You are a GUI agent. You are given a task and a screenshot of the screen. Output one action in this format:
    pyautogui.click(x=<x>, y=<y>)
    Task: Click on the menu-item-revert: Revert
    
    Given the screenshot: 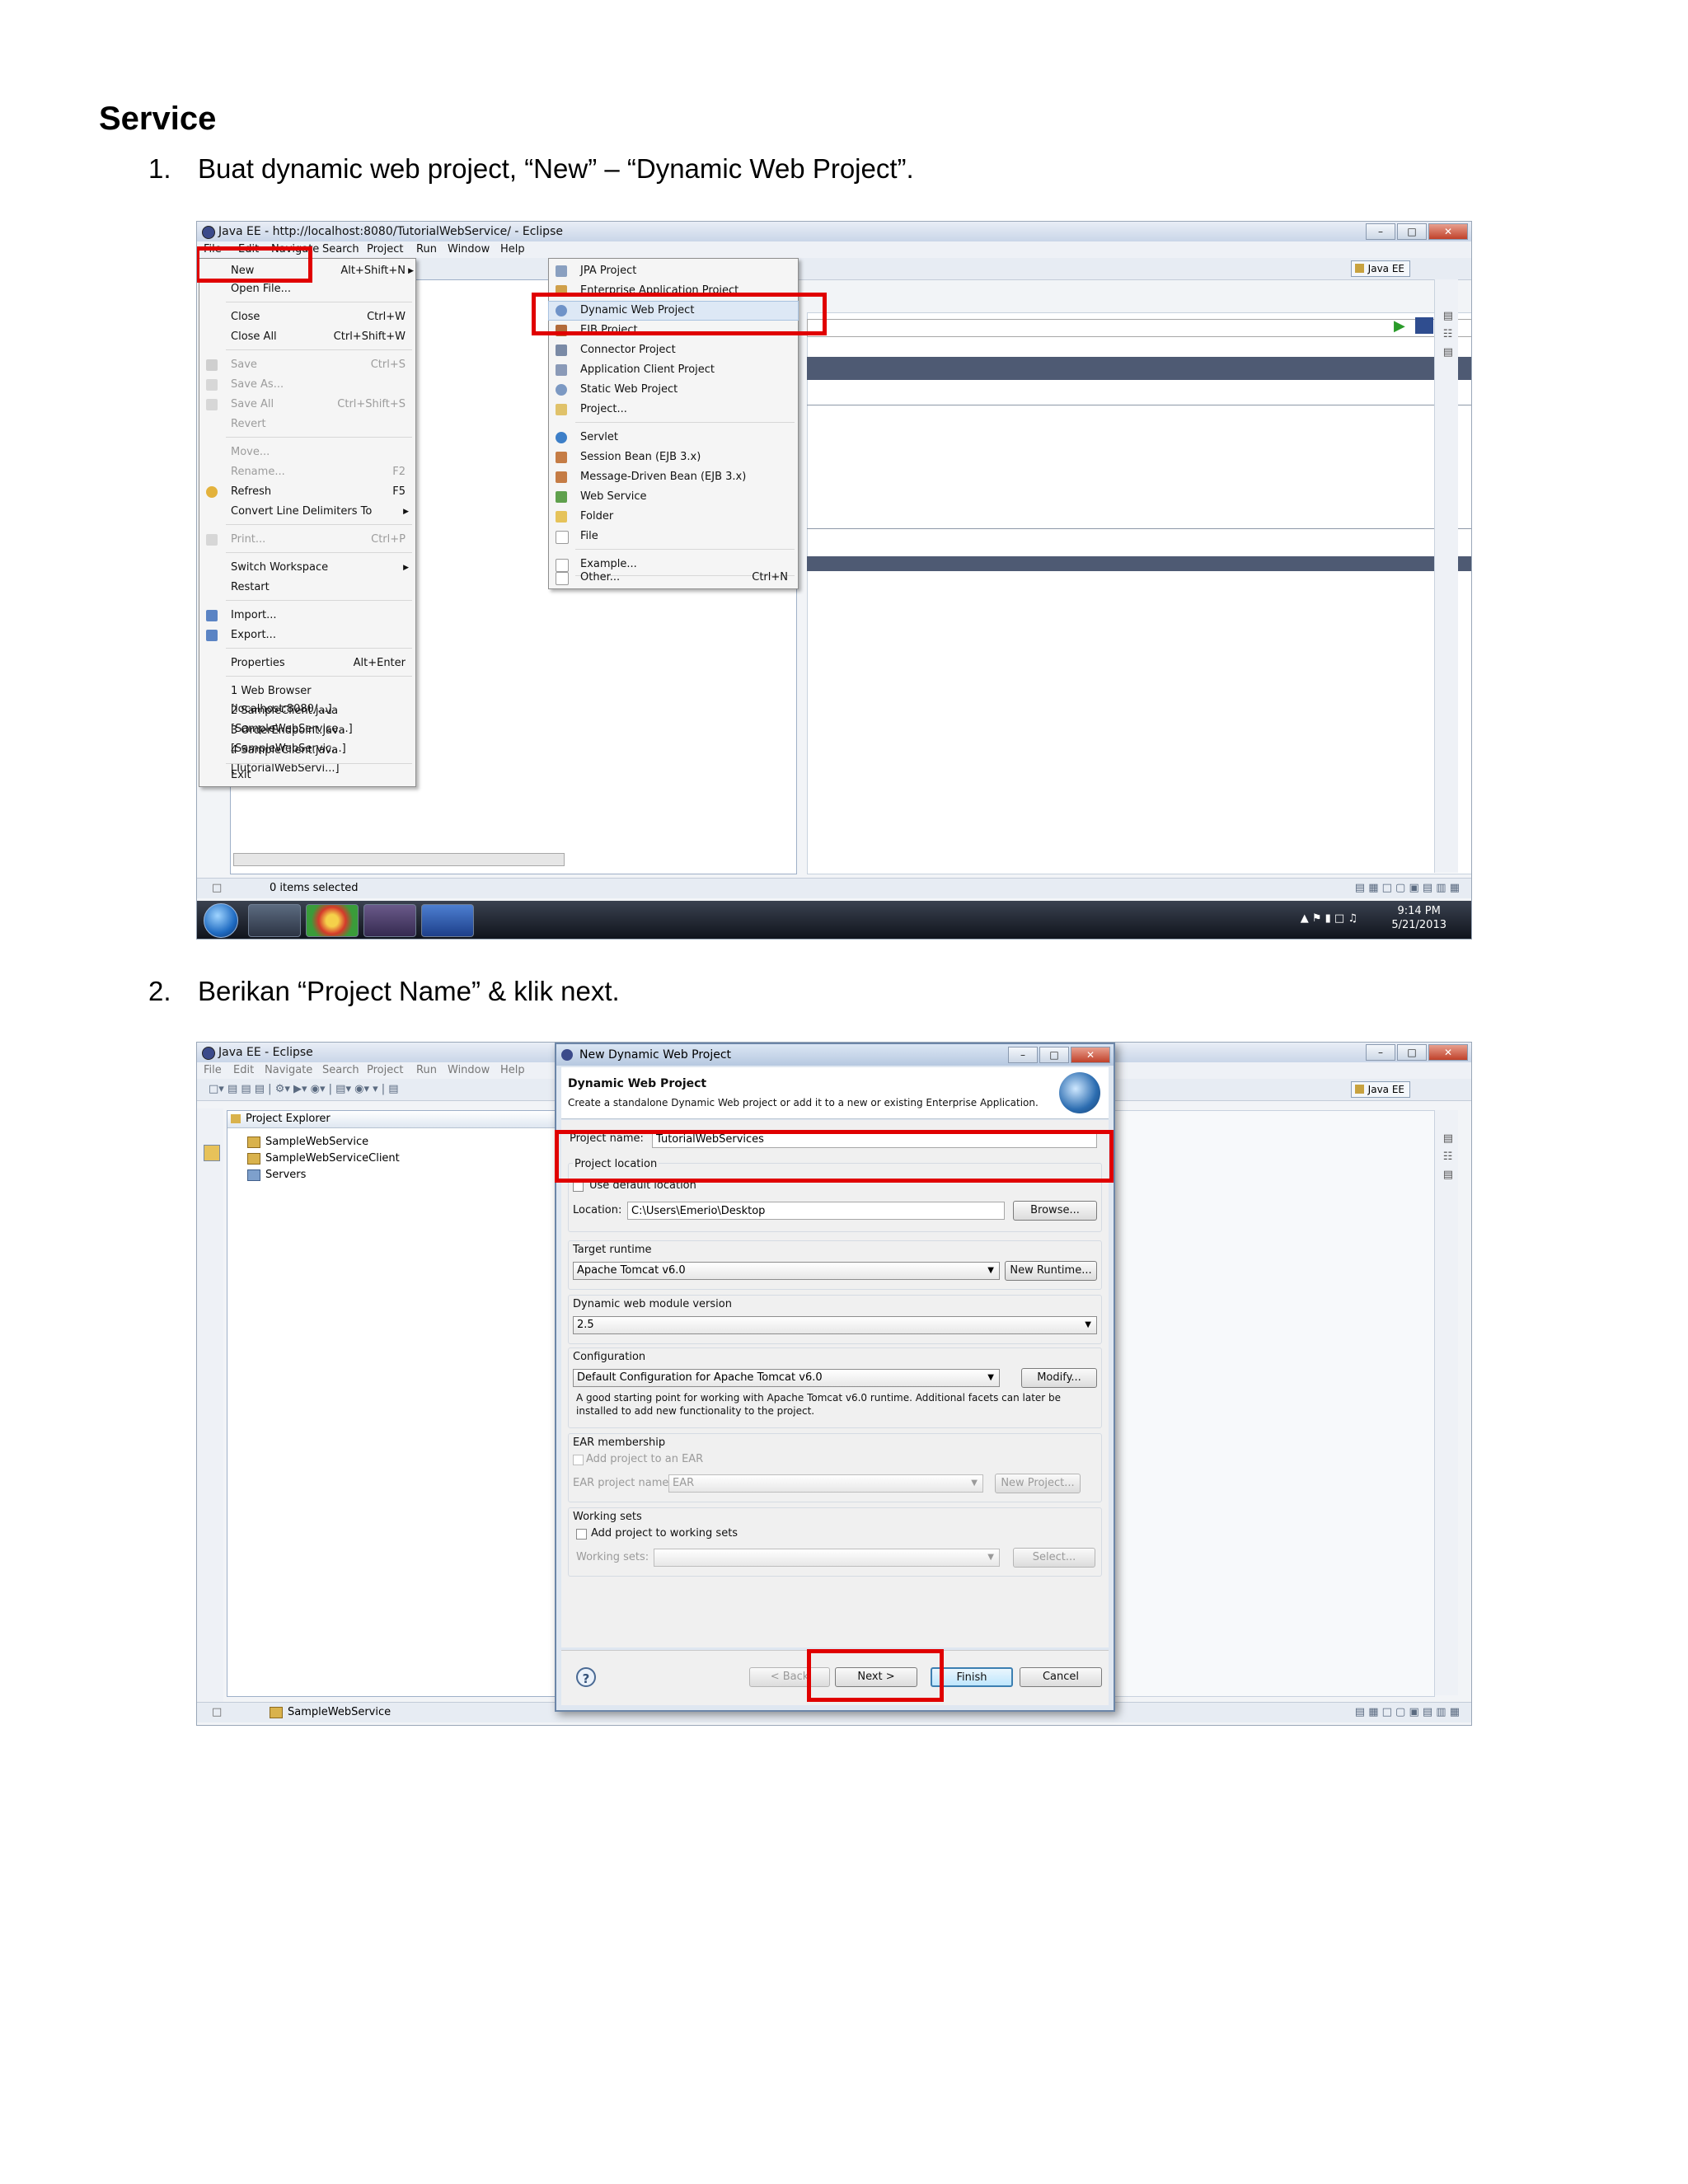 What is the action you would take?
    pyautogui.click(x=307, y=424)
    